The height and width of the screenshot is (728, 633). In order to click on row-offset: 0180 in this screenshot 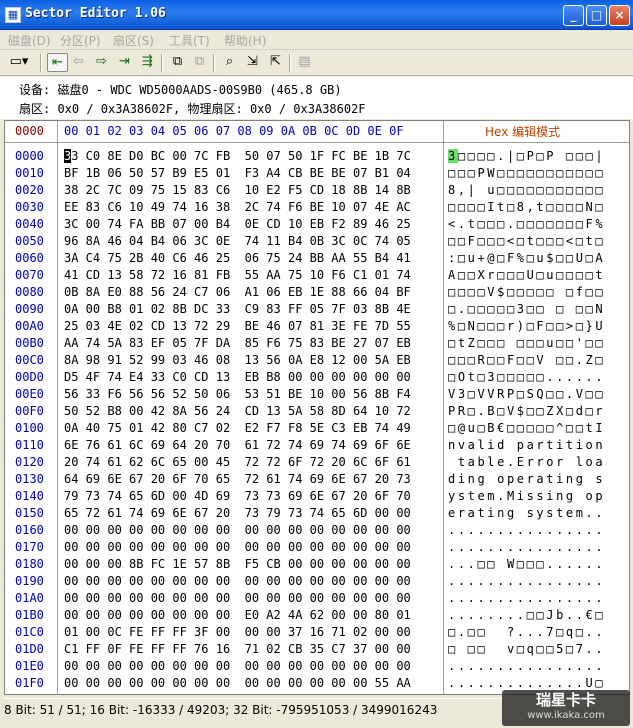, I will do `click(29, 564)`.